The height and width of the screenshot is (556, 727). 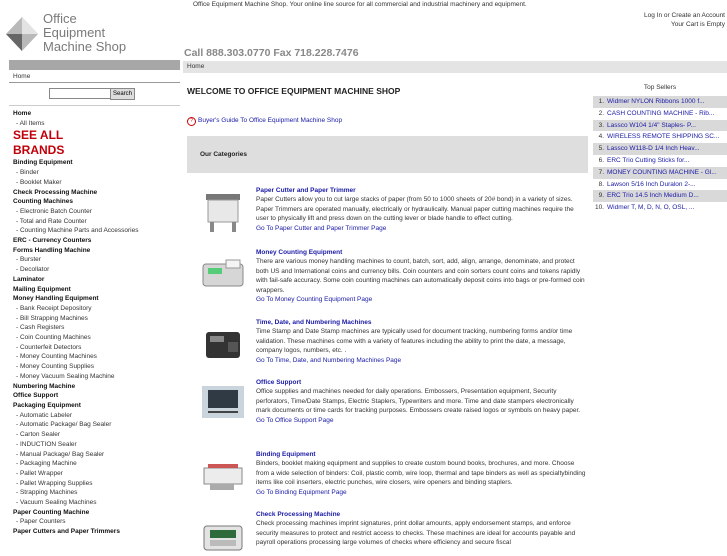 I want to click on category-title: Office Support, so click(x=421, y=382).